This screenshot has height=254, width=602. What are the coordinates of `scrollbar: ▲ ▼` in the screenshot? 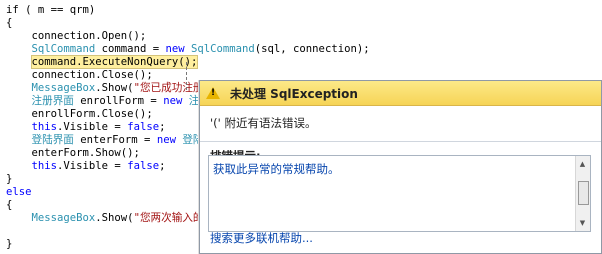 It's located at (582, 193).